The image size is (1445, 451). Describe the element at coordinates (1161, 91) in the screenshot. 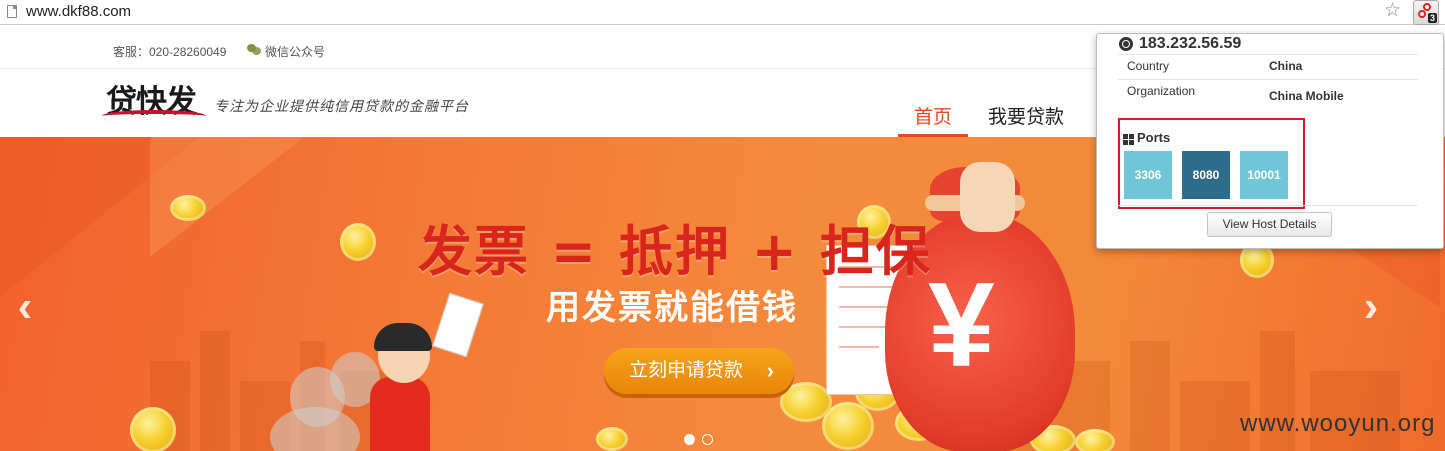

I see `row-label: Organization` at that location.